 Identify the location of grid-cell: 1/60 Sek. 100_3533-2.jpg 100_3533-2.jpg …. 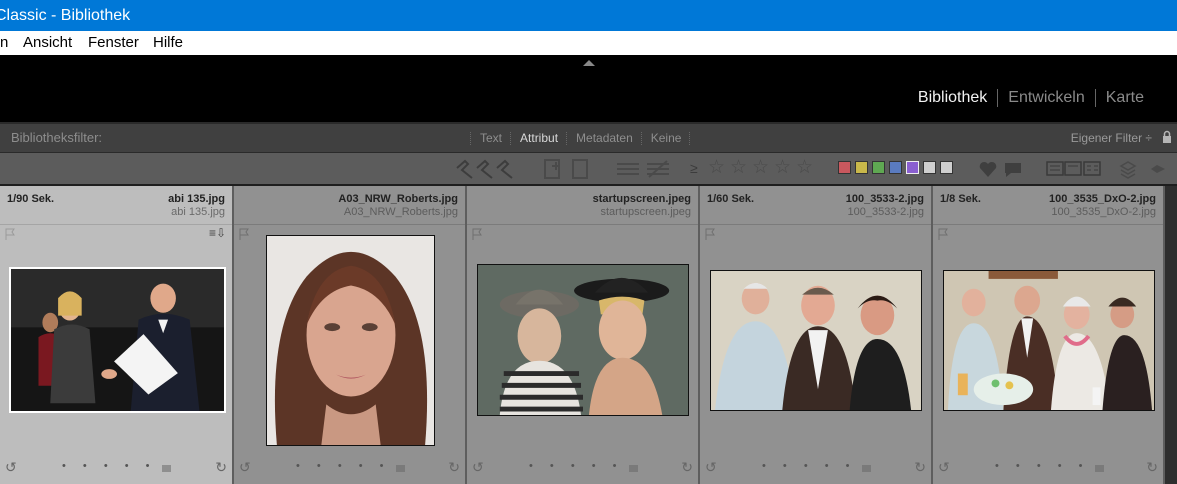
(816, 335).